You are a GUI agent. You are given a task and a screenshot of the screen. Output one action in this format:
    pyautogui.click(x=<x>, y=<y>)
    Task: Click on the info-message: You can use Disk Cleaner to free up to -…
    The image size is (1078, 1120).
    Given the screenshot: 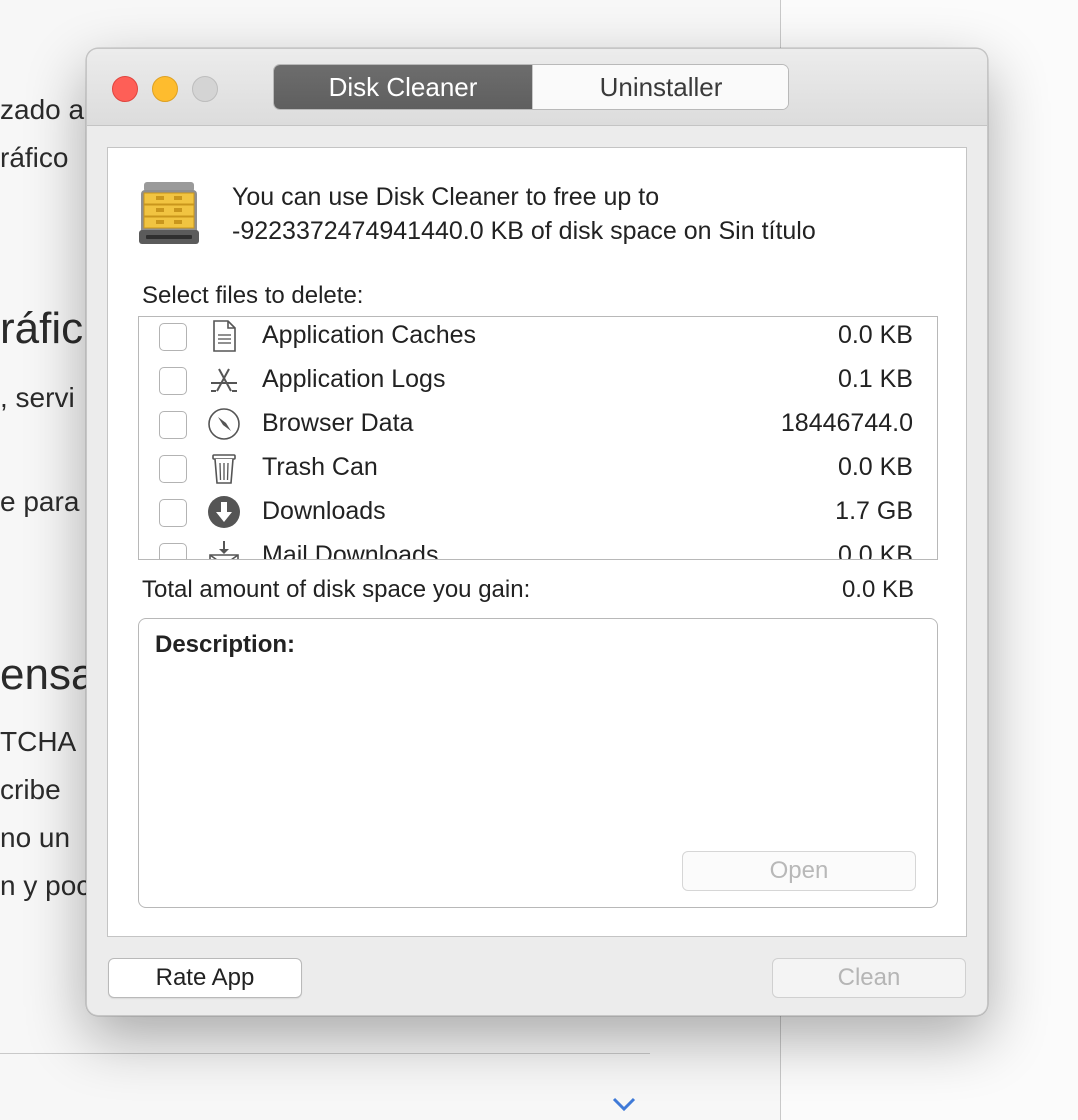 What is the action you would take?
    pyautogui.click(x=524, y=214)
    